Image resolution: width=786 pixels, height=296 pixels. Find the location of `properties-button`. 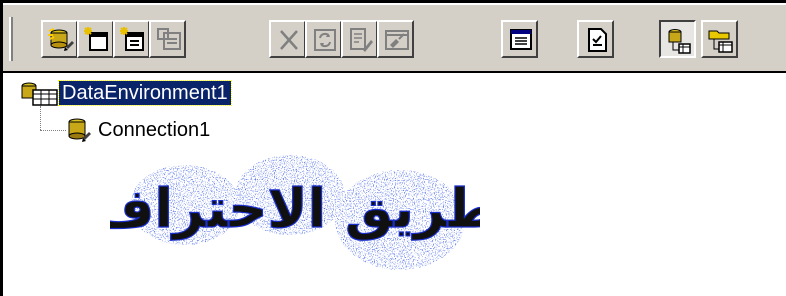

properties-button is located at coordinates (395, 39).